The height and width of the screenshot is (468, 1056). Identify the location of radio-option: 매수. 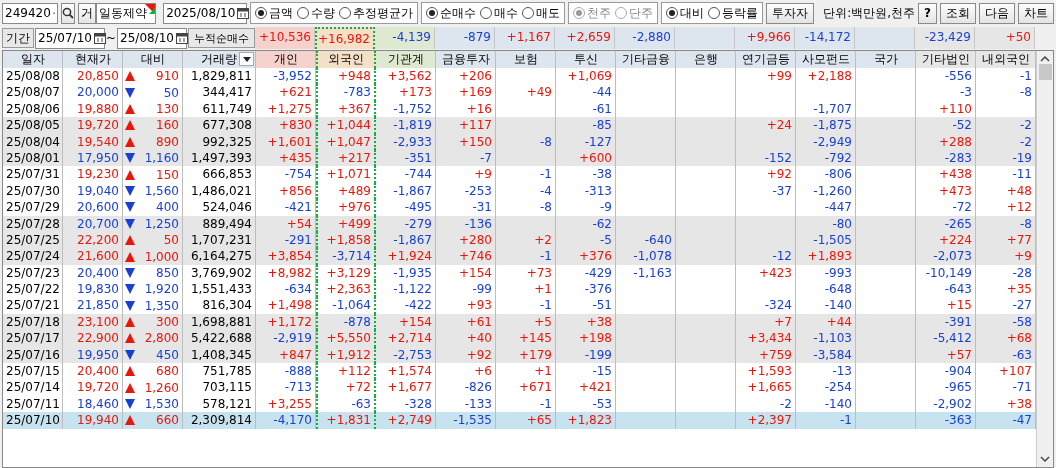
(499, 13).